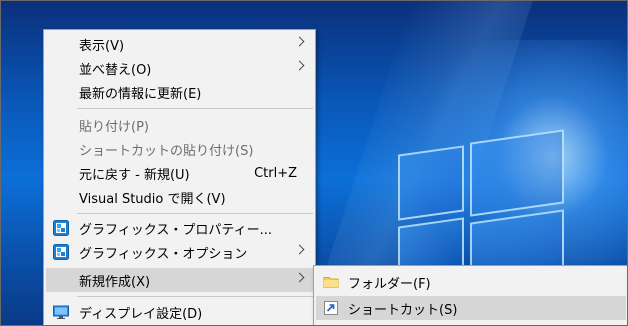 The height and width of the screenshot is (326, 628). Describe the element at coordinates (141, 314) in the screenshot. I see `menu-item-label: ディスプレイ設定(D)` at that location.